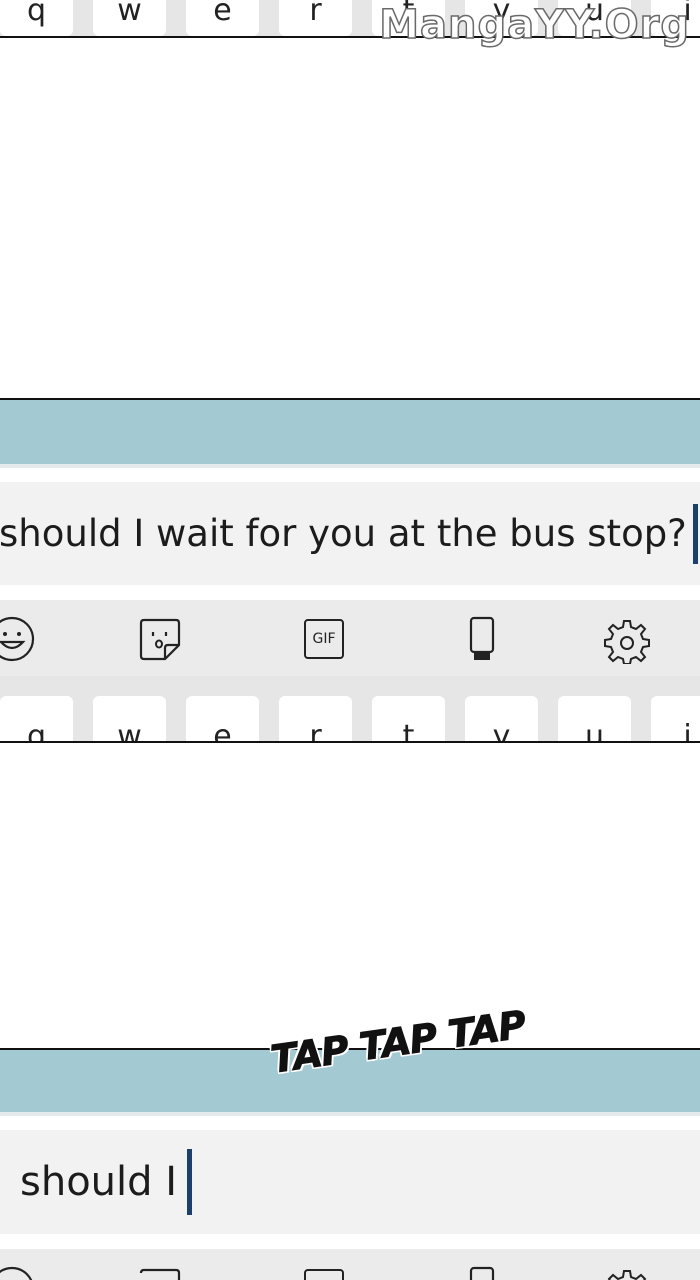 The image size is (700, 1280). I want to click on keyboard-toolbar: GIF, so click(350, 638).